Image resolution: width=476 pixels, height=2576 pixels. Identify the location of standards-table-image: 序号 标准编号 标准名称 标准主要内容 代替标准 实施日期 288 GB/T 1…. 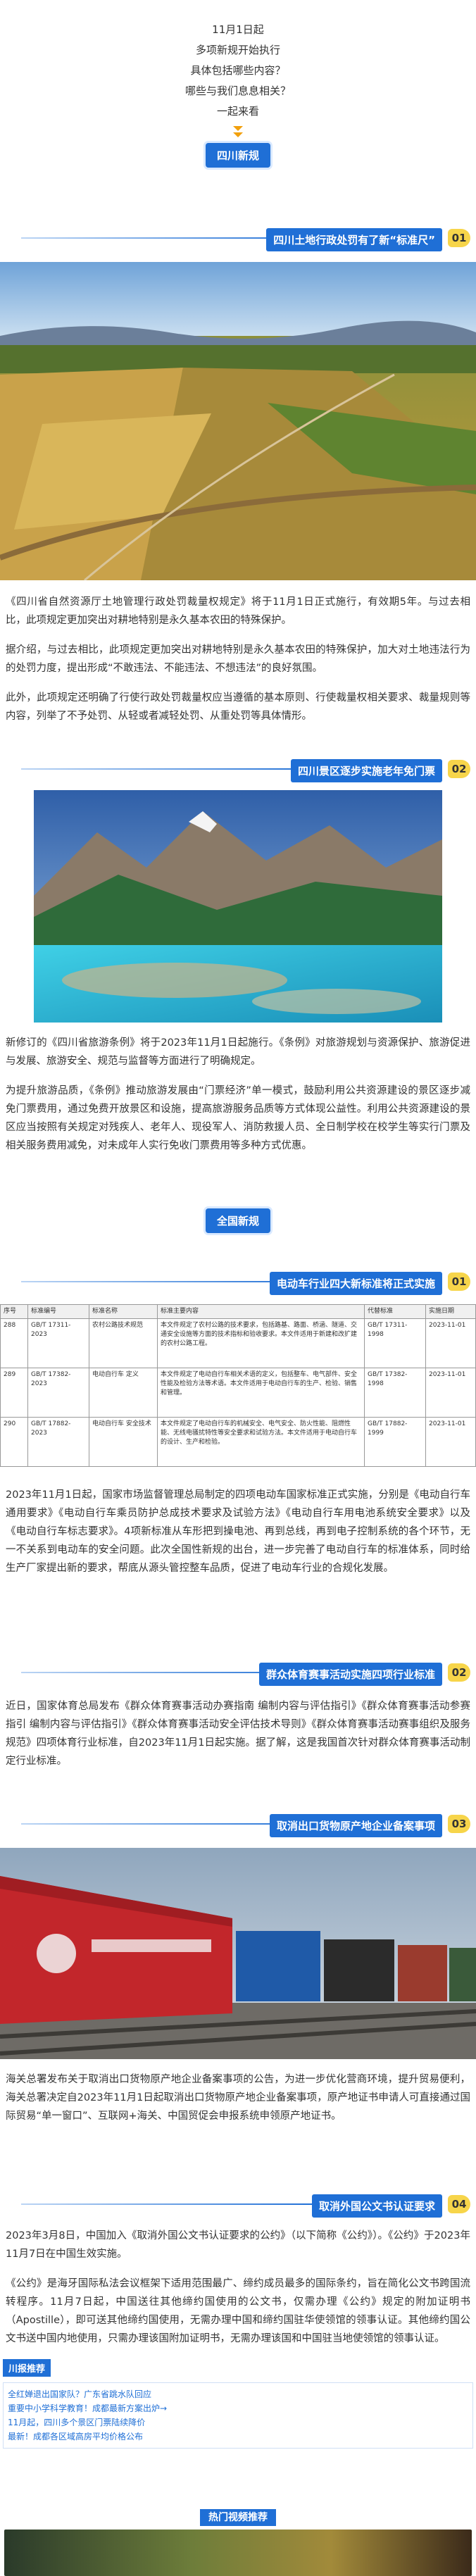
(238, 1390).